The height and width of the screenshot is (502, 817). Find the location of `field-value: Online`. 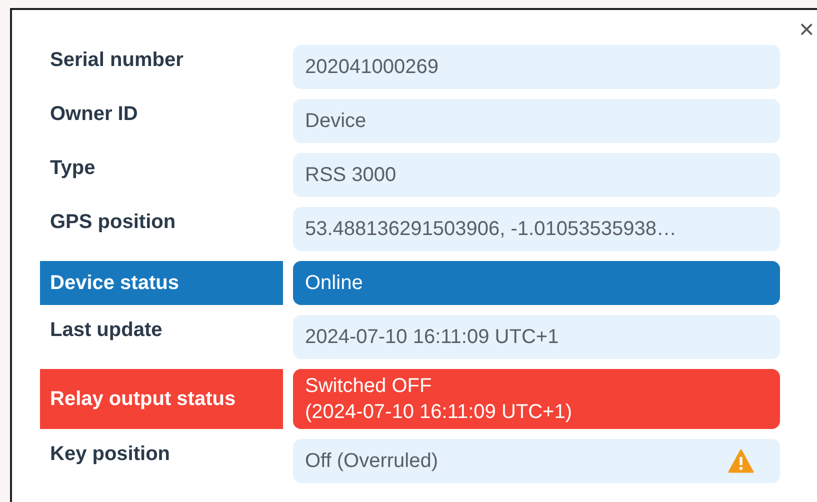

field-value: Online is located at coordinates (536, 283).